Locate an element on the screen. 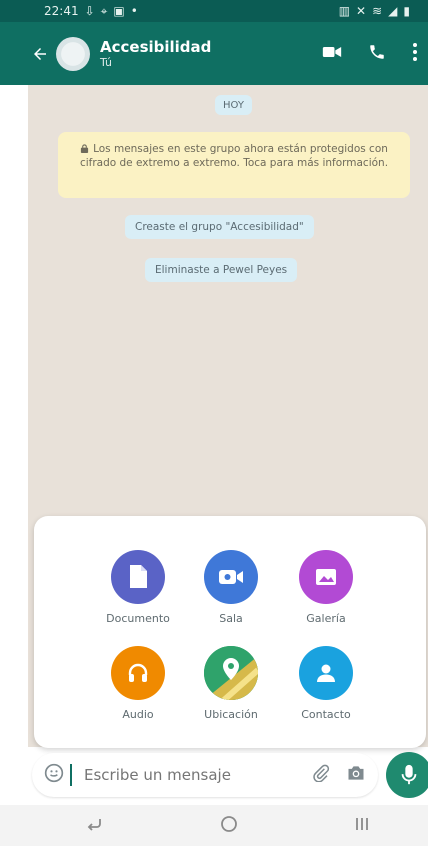 The height and width of the screenshot is (846, 428). group-avatar-icon is located at coordinates (73, 53).